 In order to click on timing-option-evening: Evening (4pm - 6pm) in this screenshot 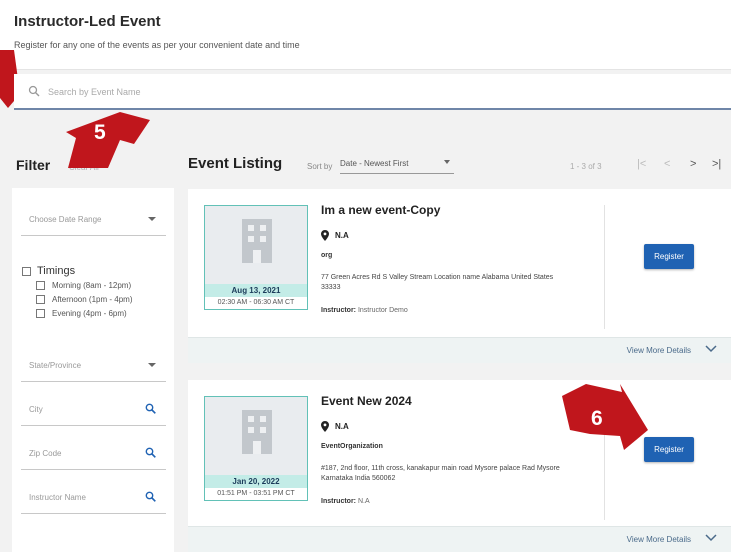, I will do `click(94, 313)`.